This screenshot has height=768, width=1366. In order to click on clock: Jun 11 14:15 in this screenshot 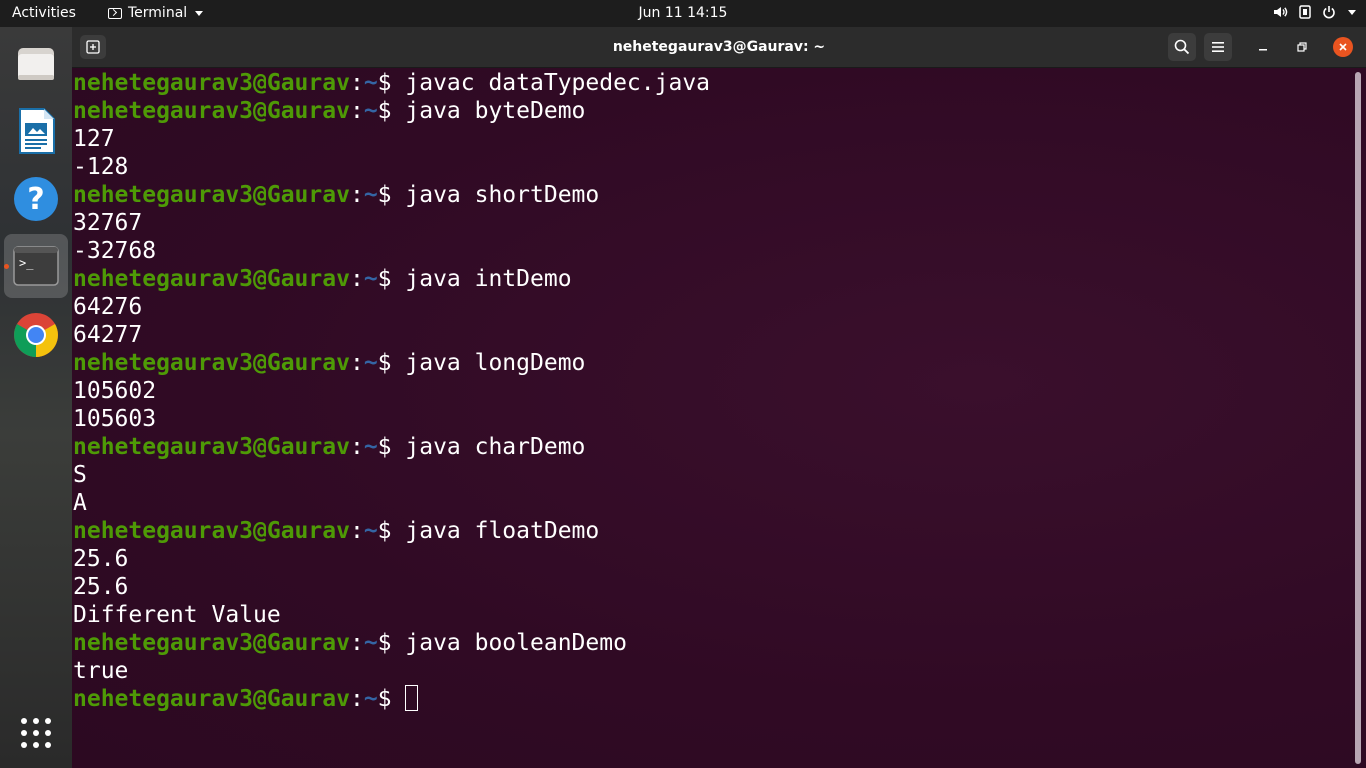, I will do `click(683, 13)`.